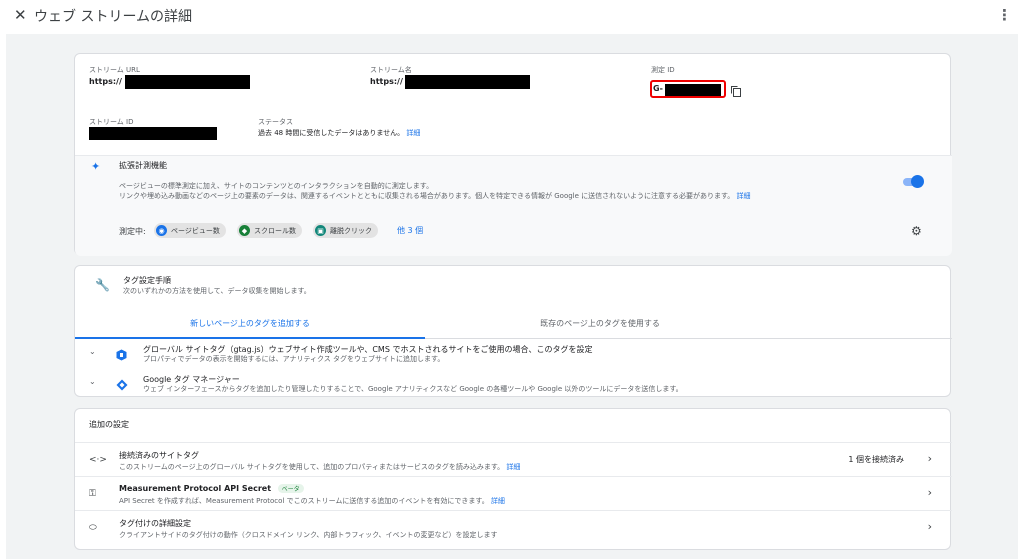 This screenshot has width=1024, height=559. I want to click on status-details-link: 詳細, so click(413, 133).